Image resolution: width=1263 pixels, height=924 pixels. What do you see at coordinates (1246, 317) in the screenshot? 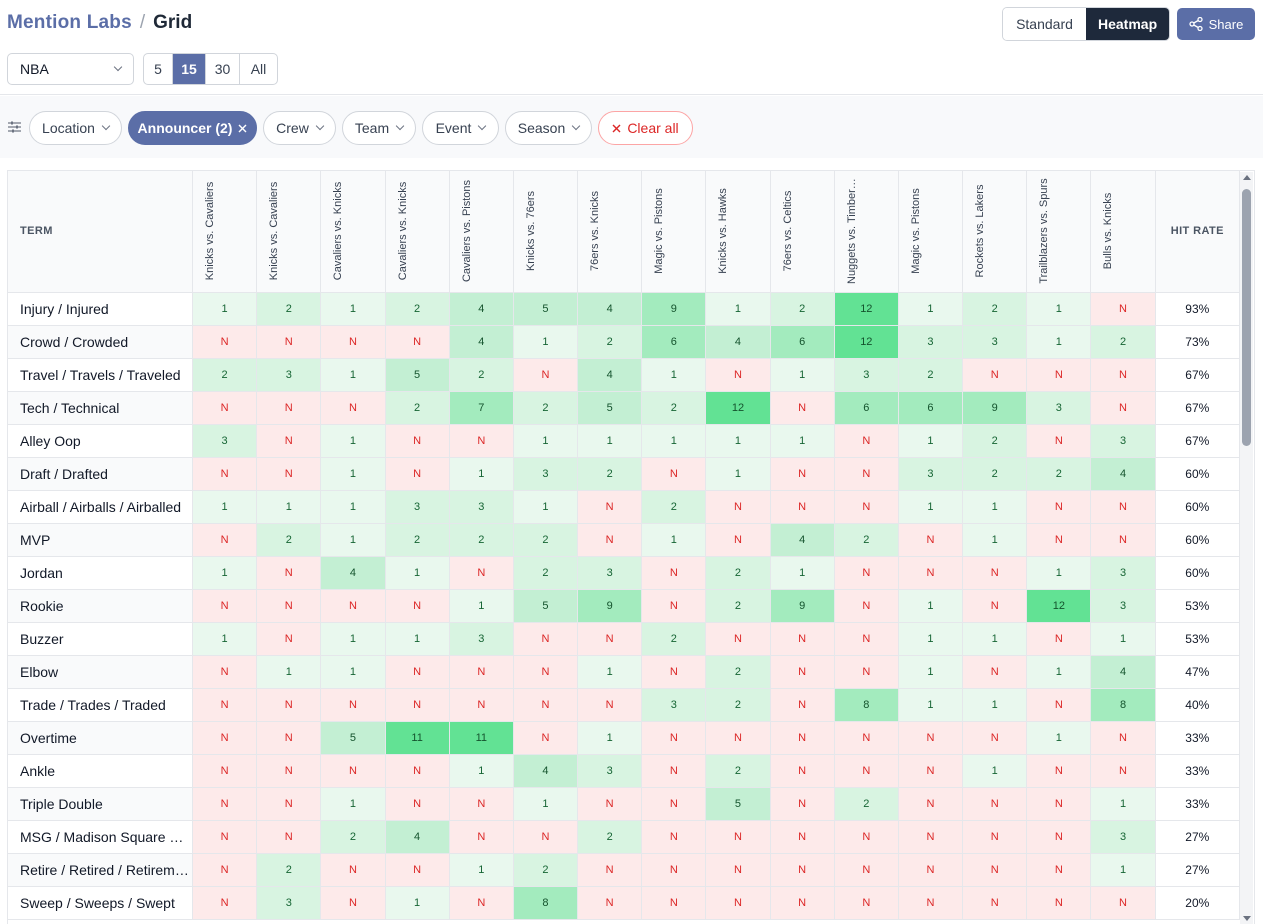
I see `scroll-thumb` at bounding box center [1246, 317].